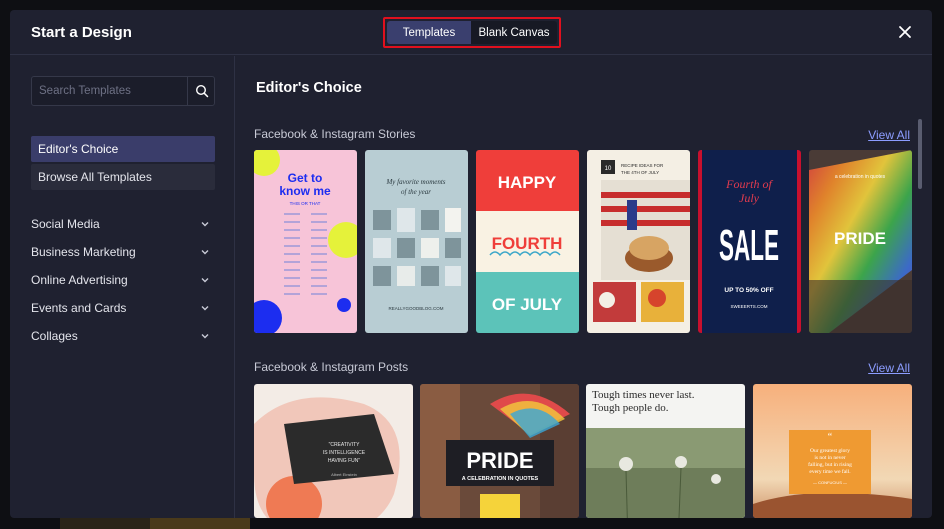 This screenshot has height=529, width=944. What do you see at coordinates (344, 474) in the screenshot?
I see `template-text: Albert Einstein` at bounding box center [344, 474].